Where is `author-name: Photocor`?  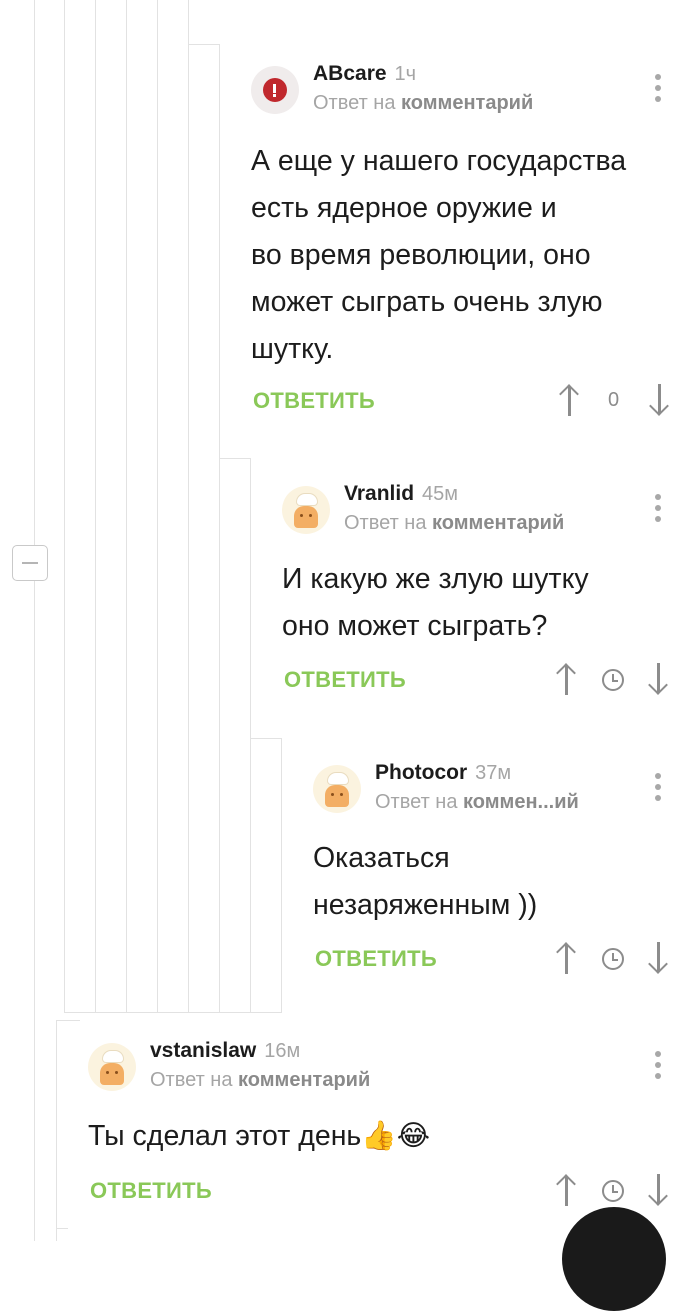 author-name: Photocor is located at coordinates (421, 772).